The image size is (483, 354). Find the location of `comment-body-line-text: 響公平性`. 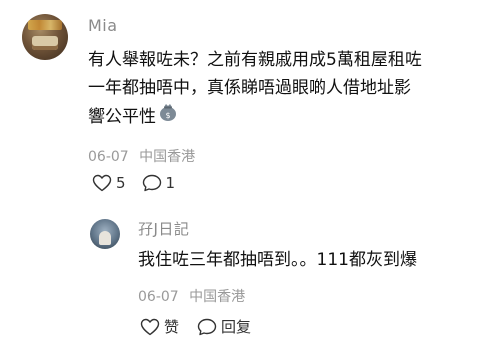

comment-body-line-text: 響公平性 is located at coordinates (122, 116).